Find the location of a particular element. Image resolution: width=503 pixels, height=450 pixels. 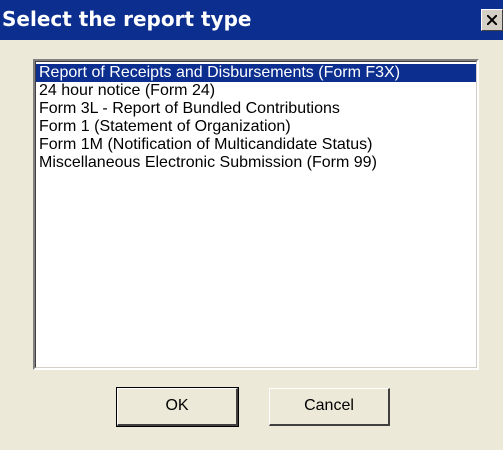

close-icon is located at coordinates (492, 20).